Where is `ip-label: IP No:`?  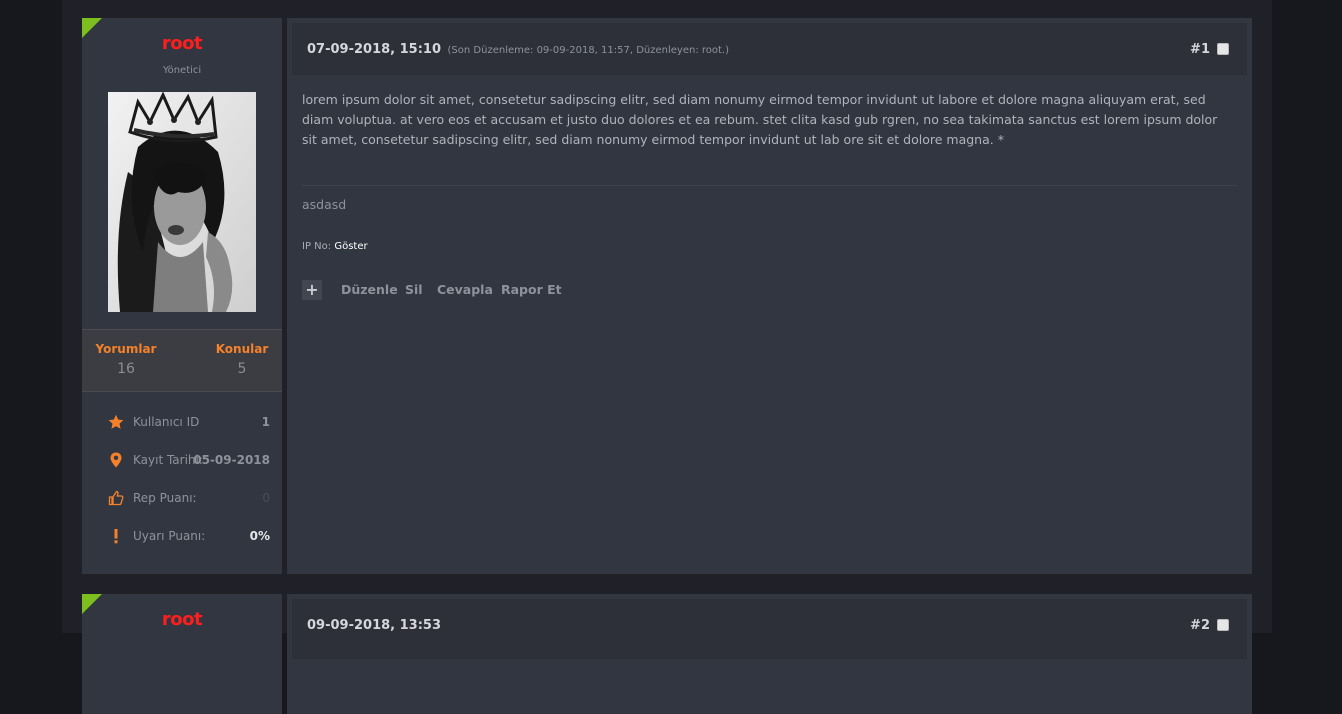
ip-label: IP No: is located at coordinates (317, 246).